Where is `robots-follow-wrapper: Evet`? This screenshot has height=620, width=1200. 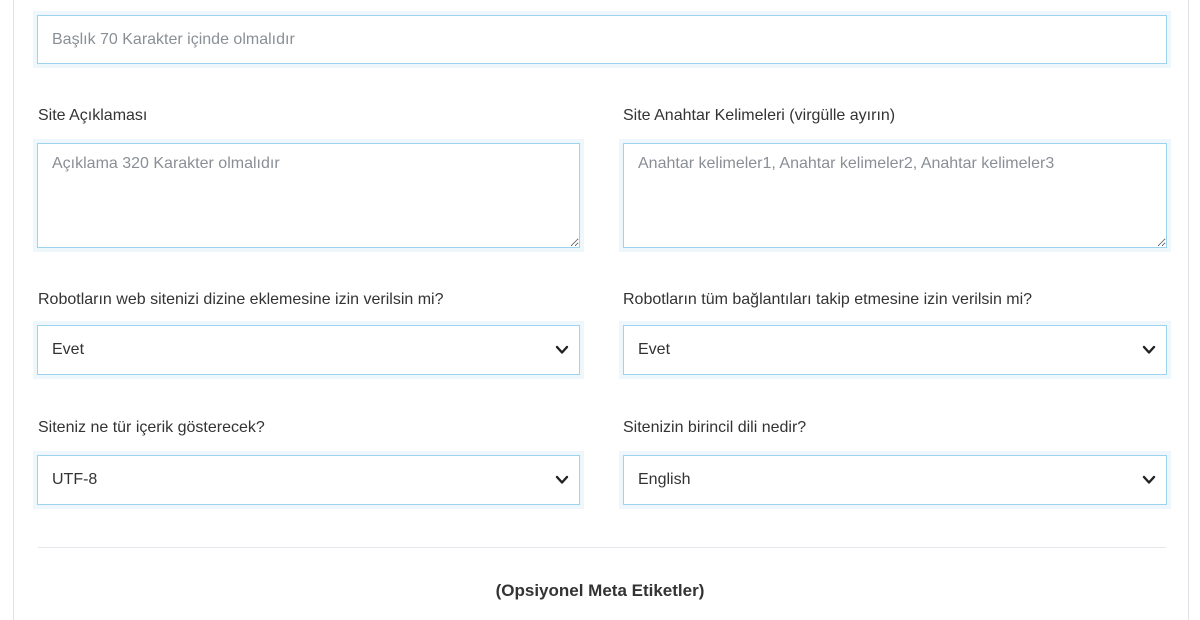
robots-follow-wrapper: Evet is located at coordinates (895, 350).